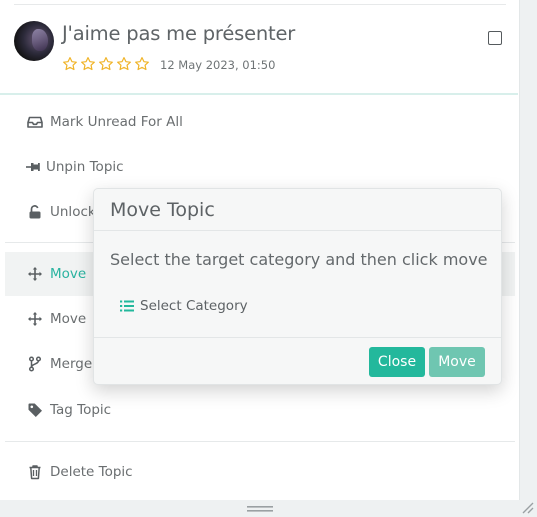 The width and height of the screenshot is (537, 517). I want to click on list-icon, so click(127, 306).